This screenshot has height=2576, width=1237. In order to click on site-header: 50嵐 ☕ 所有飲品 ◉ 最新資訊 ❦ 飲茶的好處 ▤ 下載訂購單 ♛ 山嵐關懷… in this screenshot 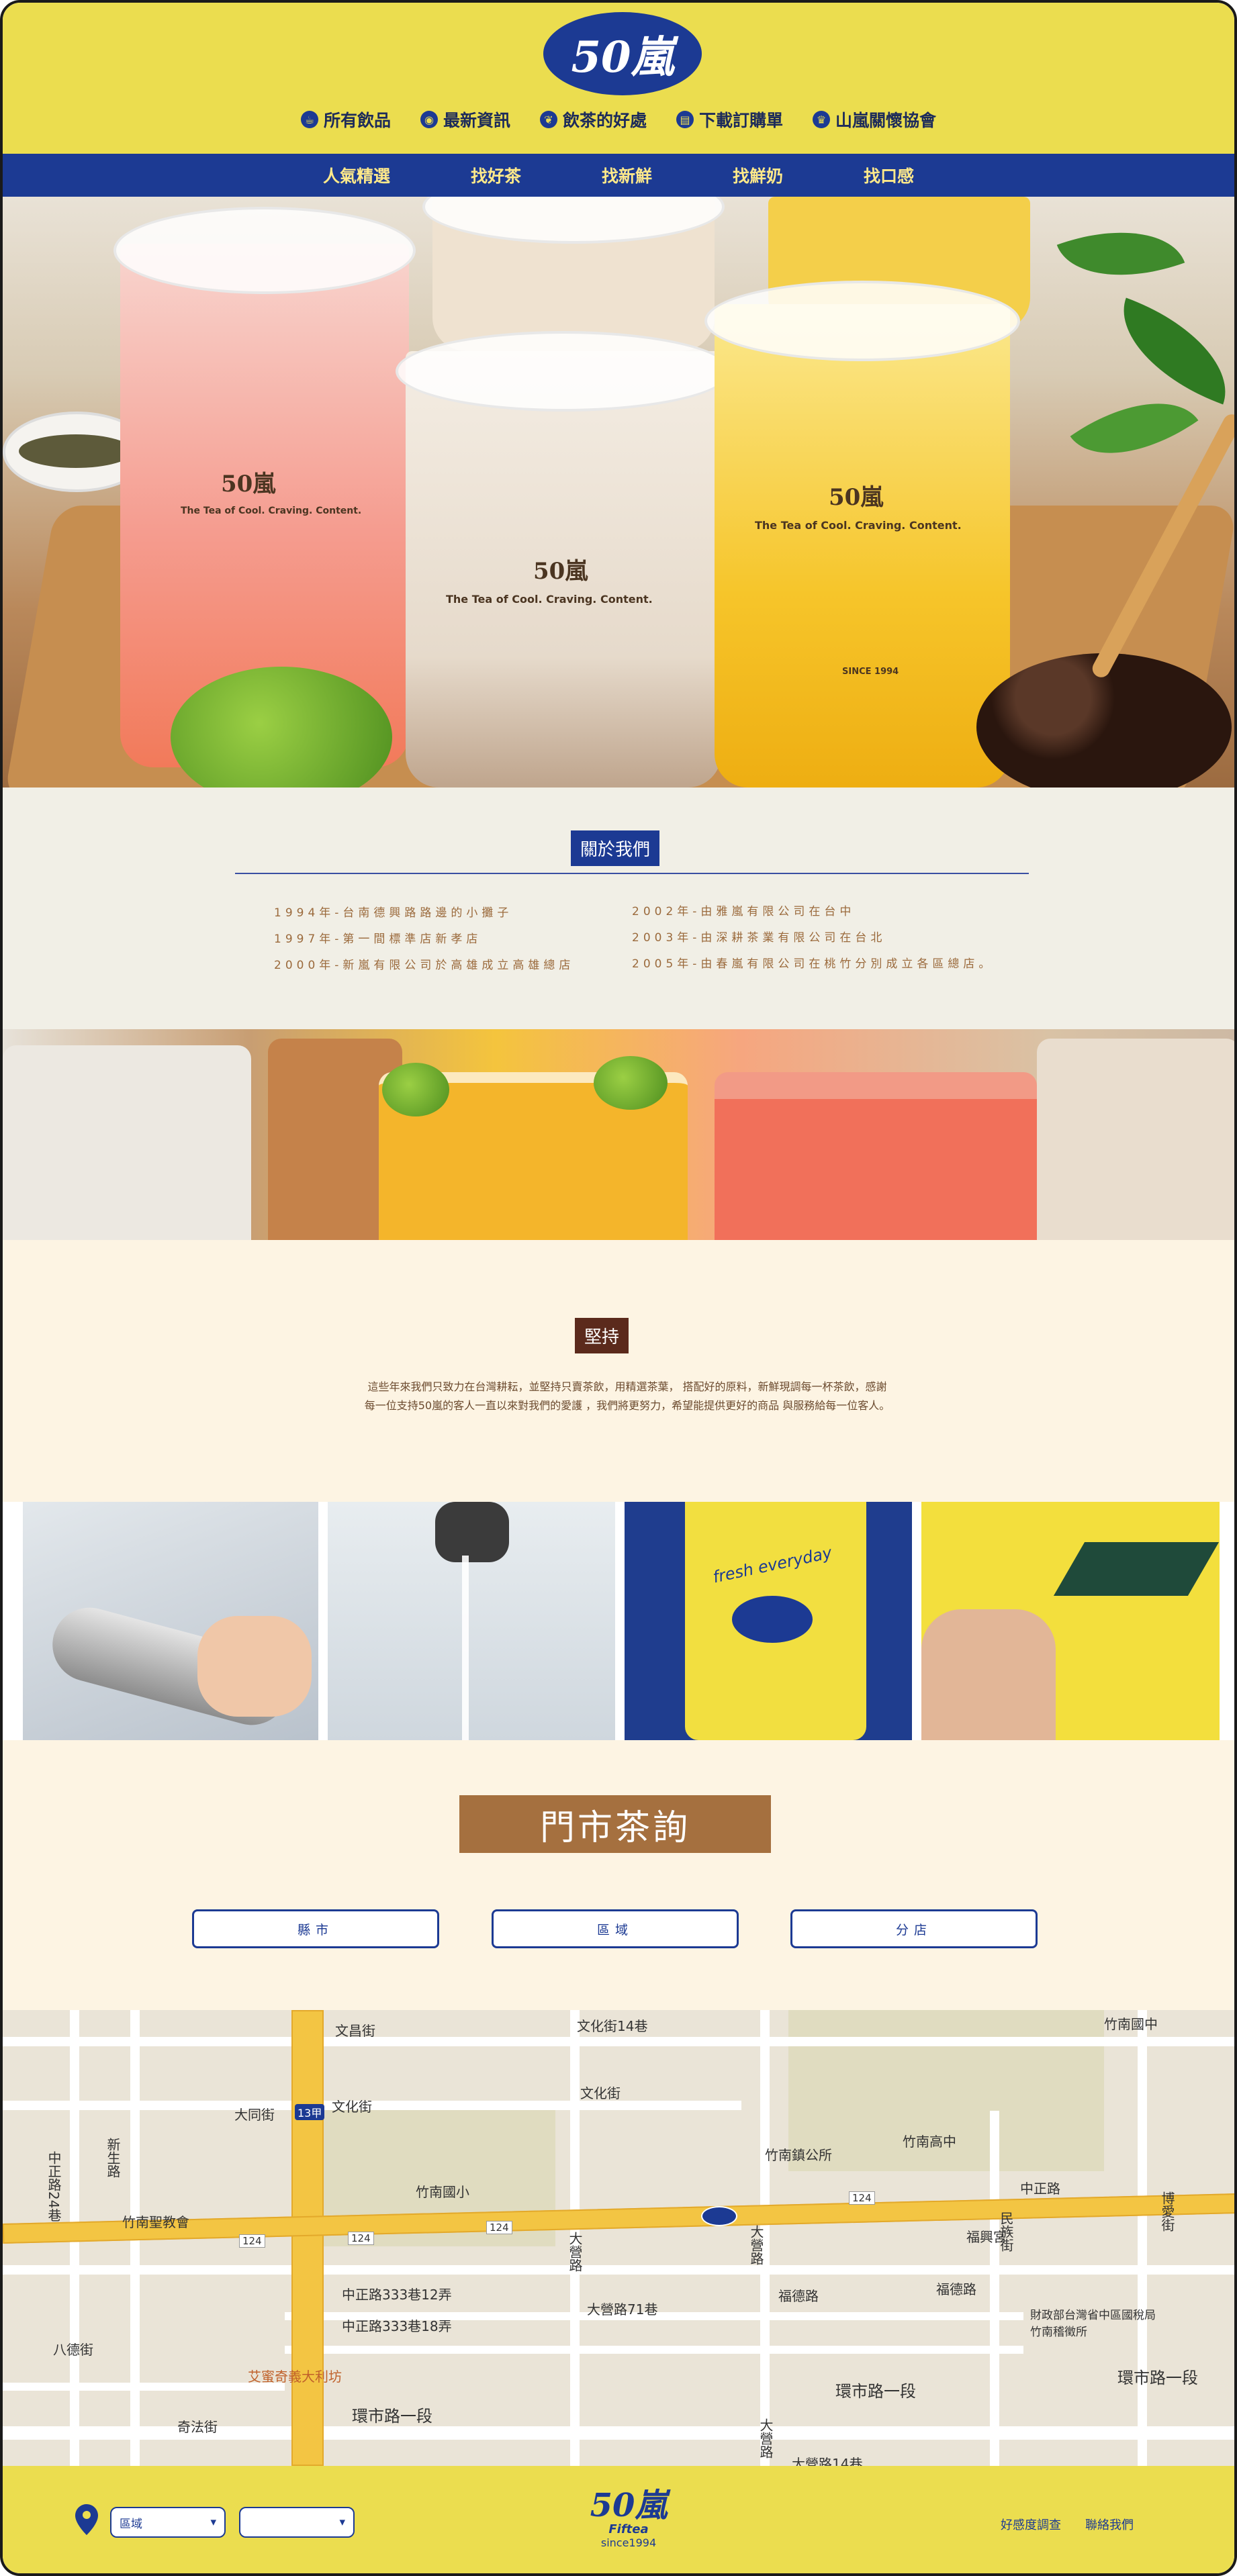, I will do `click(618, 78)`.